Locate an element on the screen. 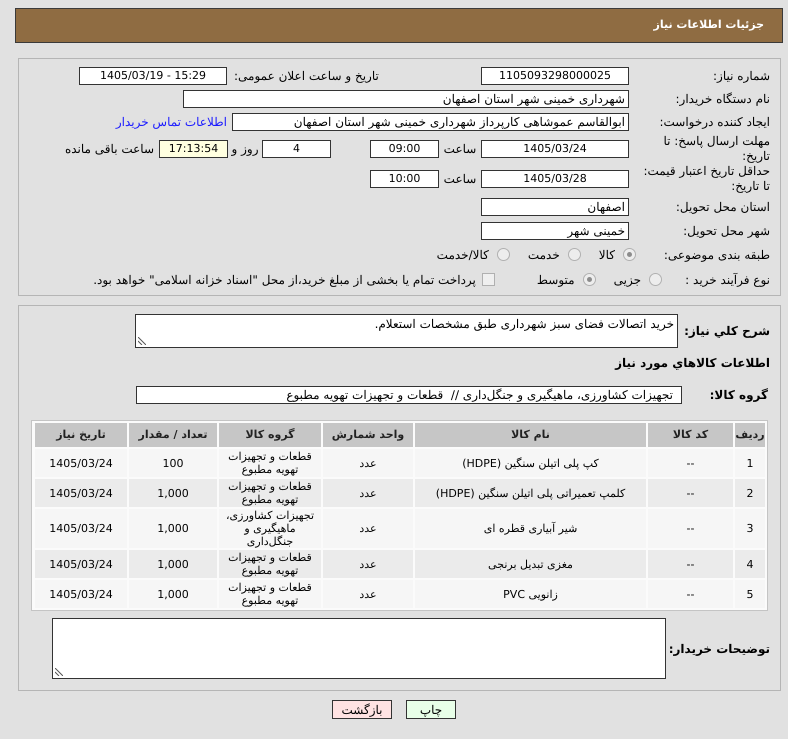  radio-label: کالا/خدمت is located at coordinates (462, 255).